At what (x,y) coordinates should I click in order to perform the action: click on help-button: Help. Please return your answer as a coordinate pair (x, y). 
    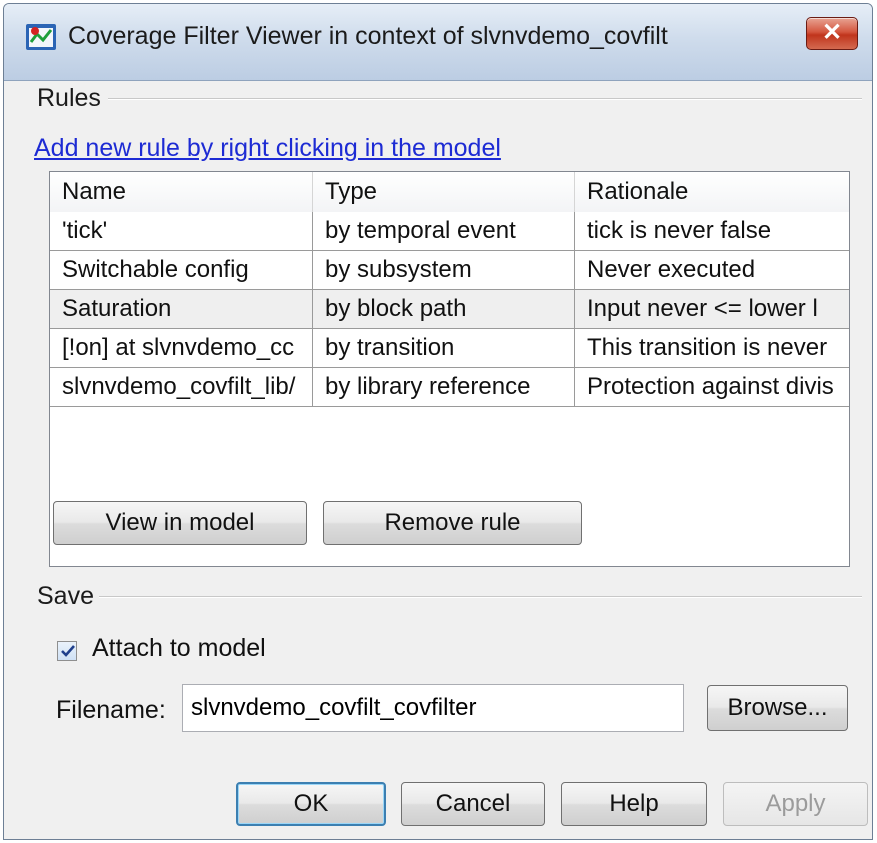
    Looking at the image, I should click on (634, 804).